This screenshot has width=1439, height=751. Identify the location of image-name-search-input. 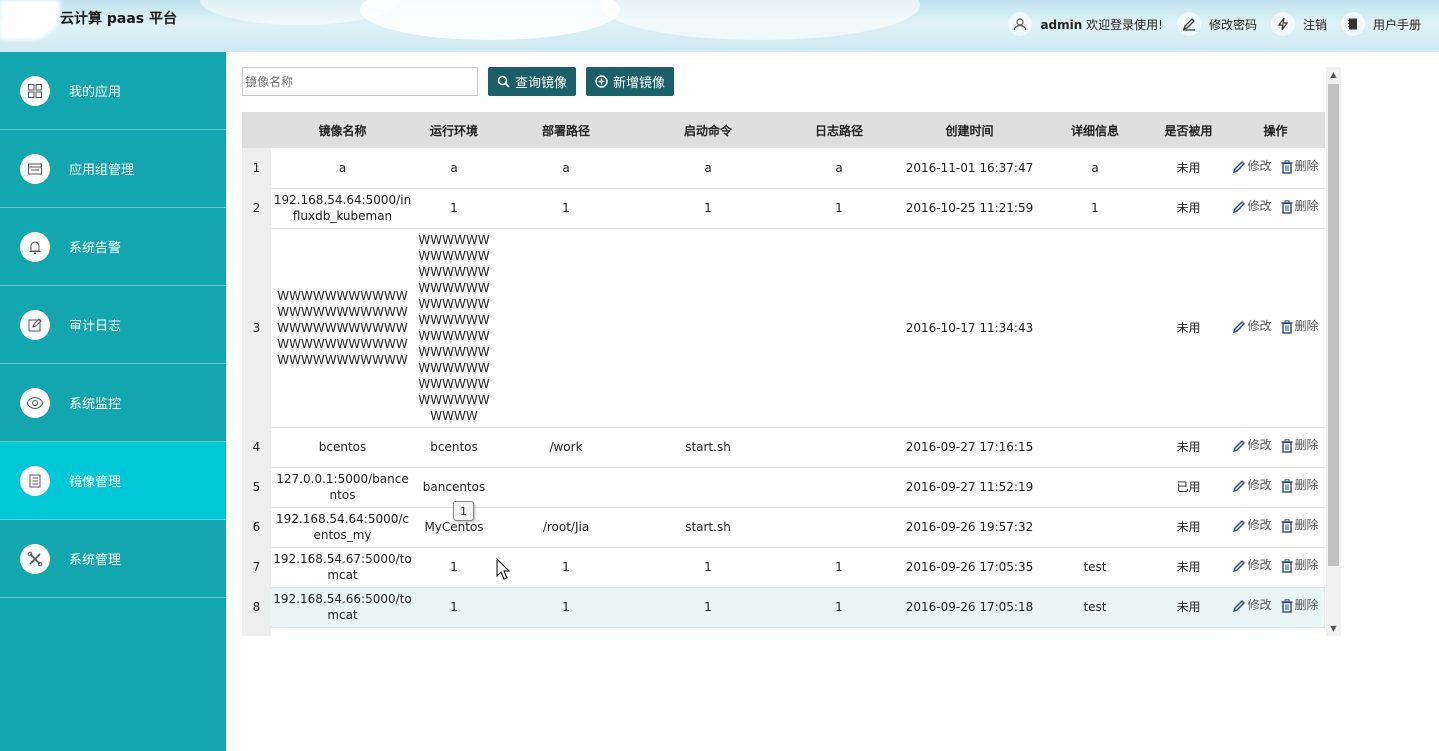
(360, 81).